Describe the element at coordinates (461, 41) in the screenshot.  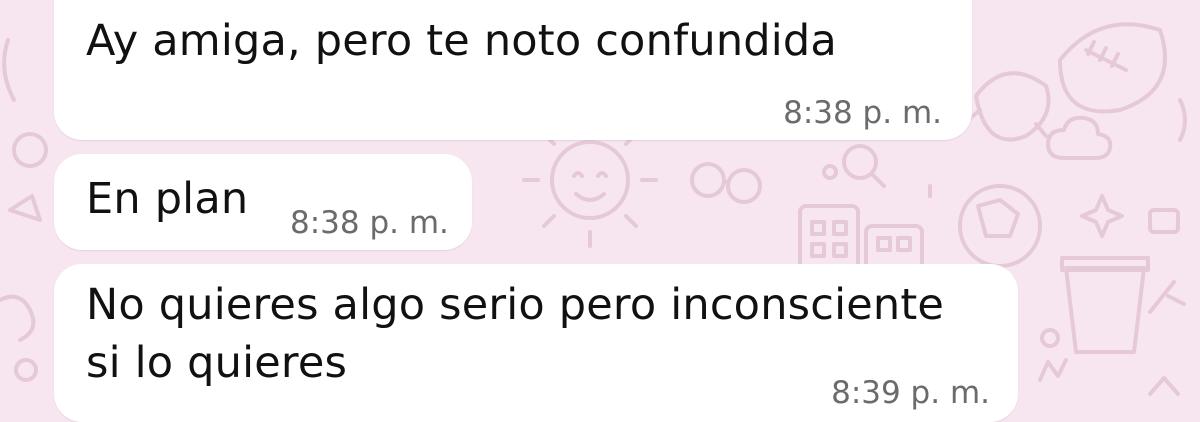
I see `message-text: Ay amiga, pero te noto confundida` at that location.